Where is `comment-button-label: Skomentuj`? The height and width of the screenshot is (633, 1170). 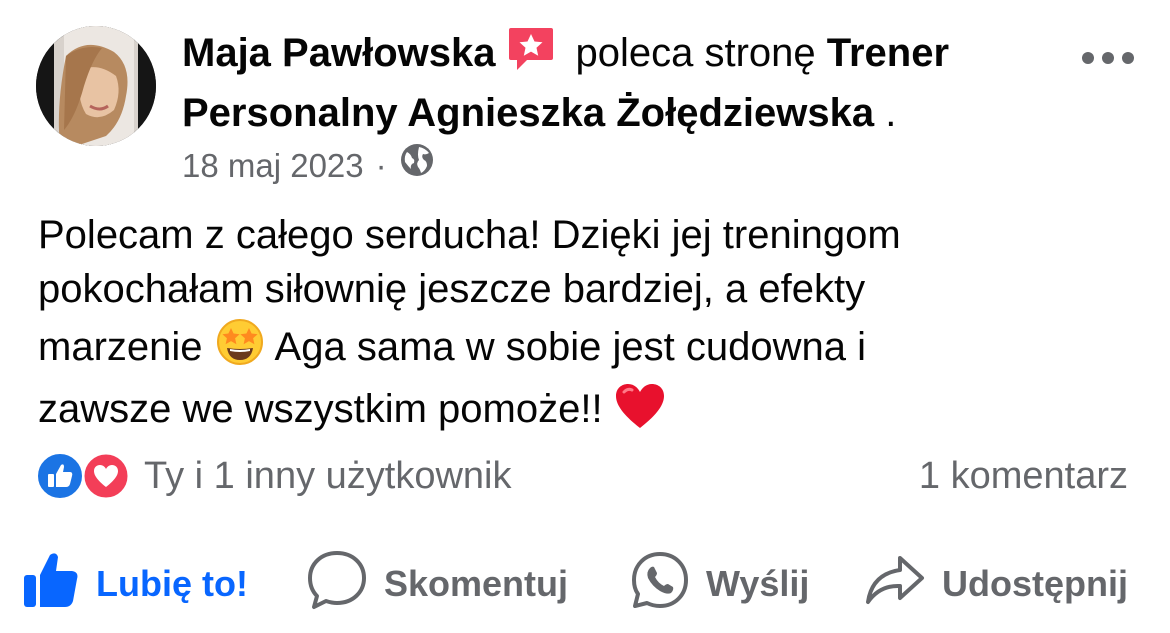 comment-button-label: Skomentuj is located at coordinates (476, 583).